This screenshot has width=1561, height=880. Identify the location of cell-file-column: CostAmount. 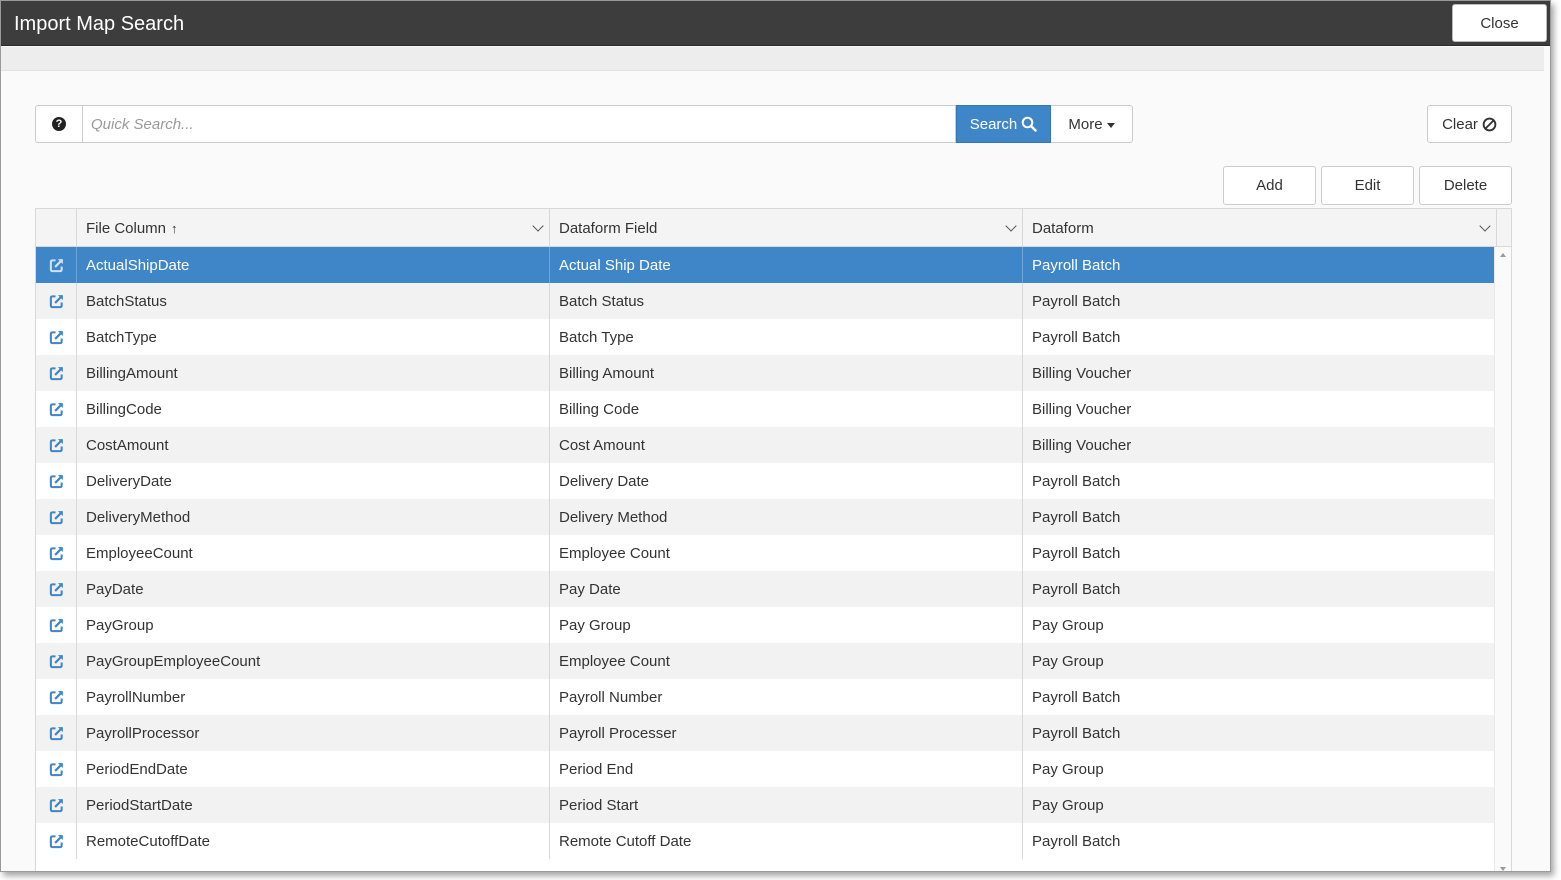
(313, 445).